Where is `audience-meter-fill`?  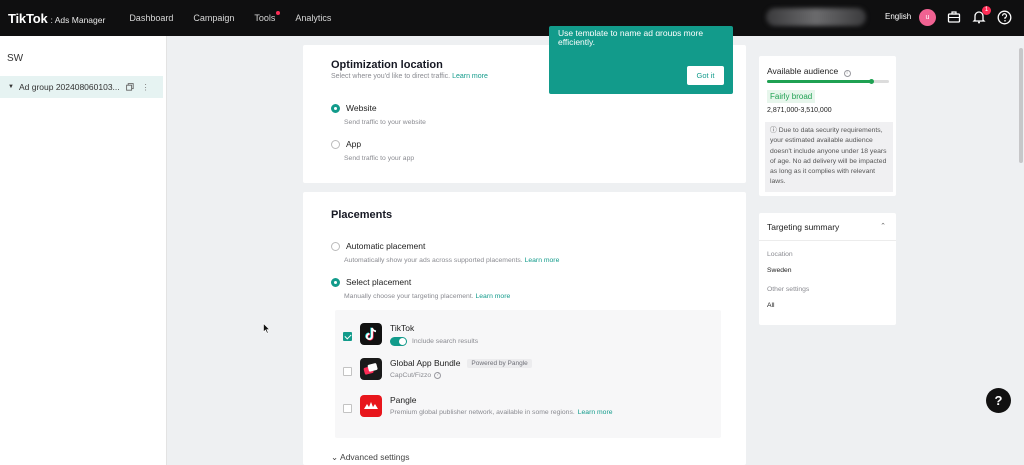
audience-meter-fill is located at coordinates (819, 81).